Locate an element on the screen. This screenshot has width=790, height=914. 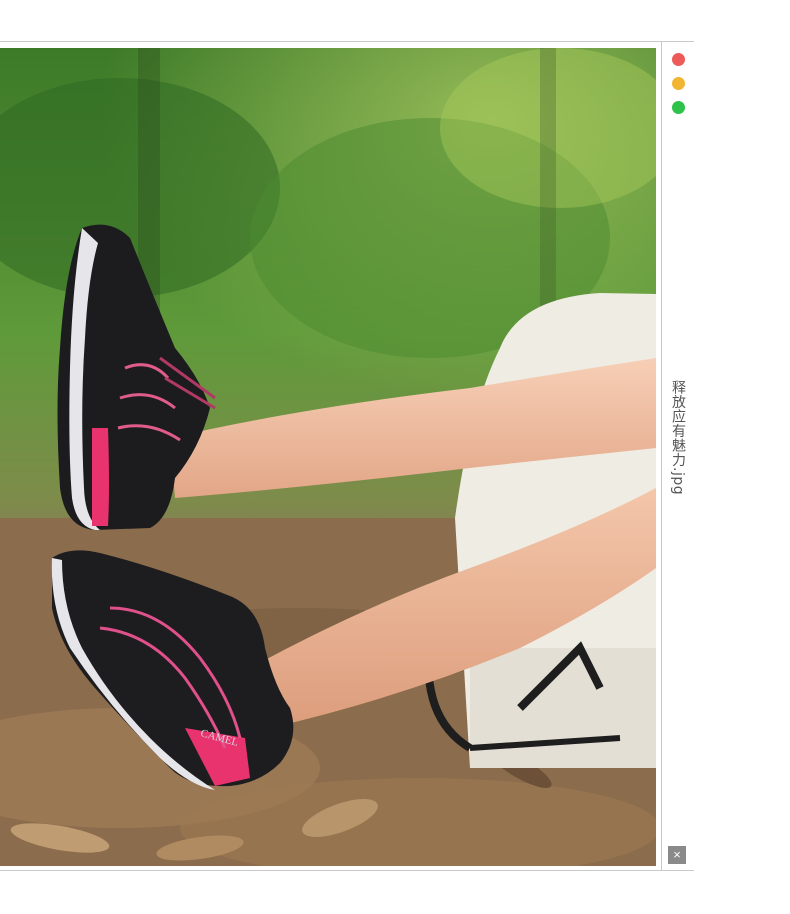
close-window-dot is located at coordinates (678, 59).